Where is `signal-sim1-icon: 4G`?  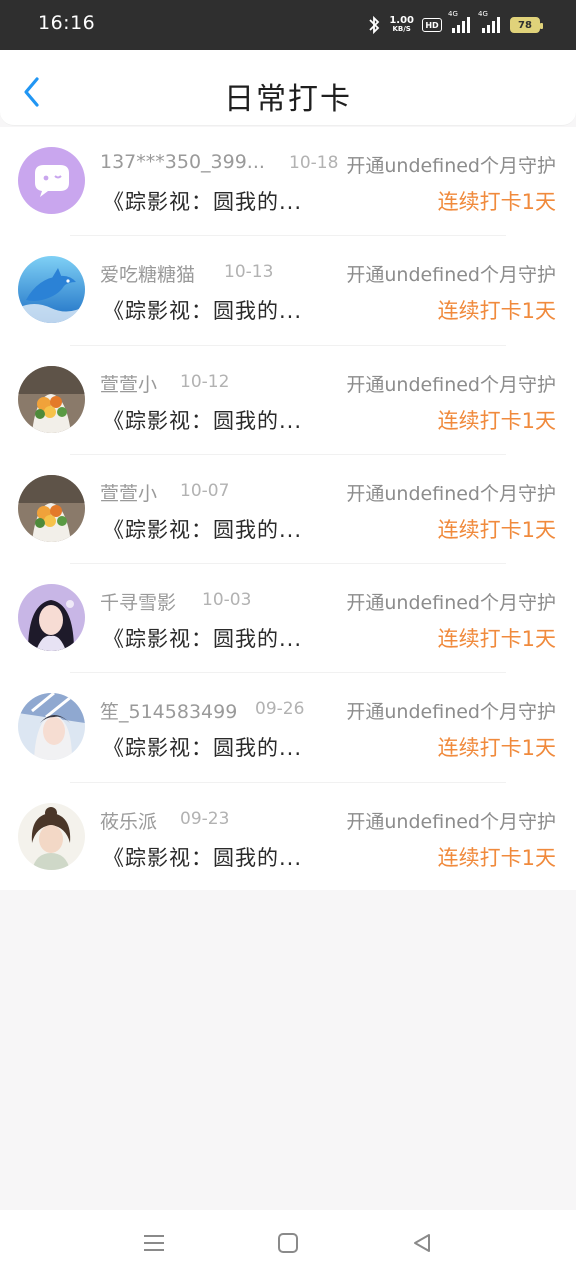 signal-sim1-icon: 4G is located at coordinates (460, 22).